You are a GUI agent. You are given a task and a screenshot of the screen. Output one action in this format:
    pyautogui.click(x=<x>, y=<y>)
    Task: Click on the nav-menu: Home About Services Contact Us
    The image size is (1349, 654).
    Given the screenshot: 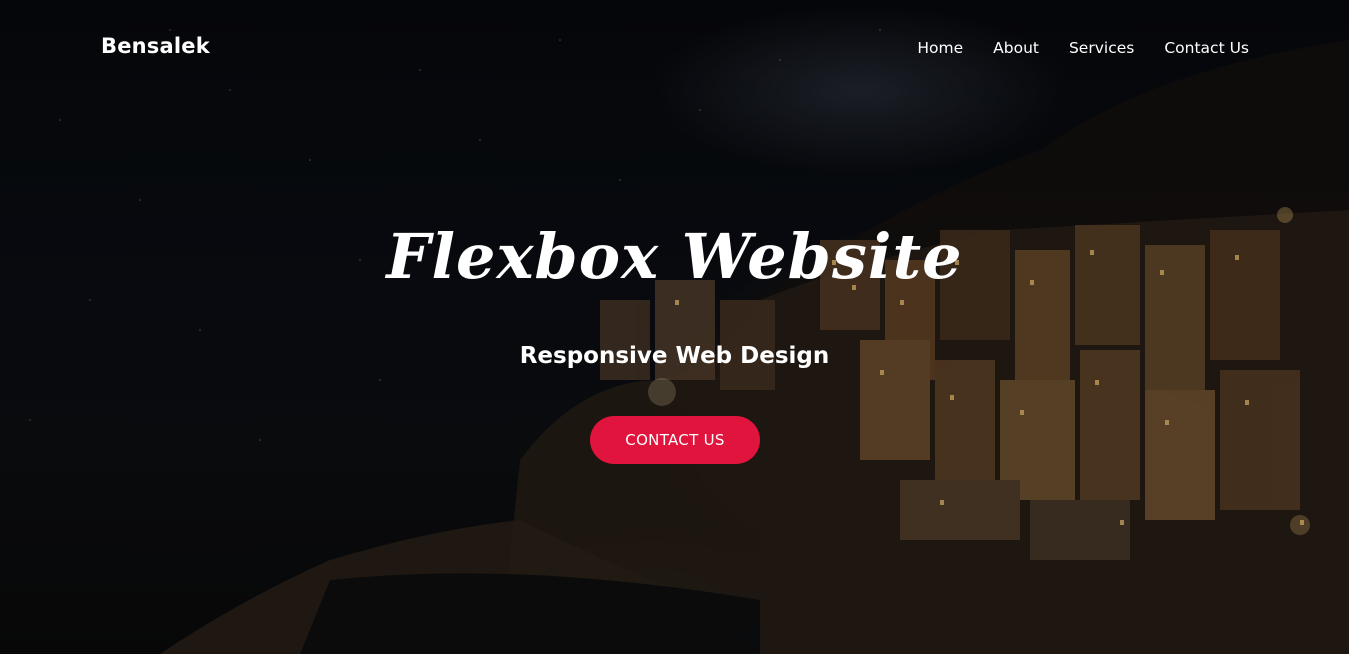 What is the action you would take?
    pyautogui.click(x=1083, y=47)
    